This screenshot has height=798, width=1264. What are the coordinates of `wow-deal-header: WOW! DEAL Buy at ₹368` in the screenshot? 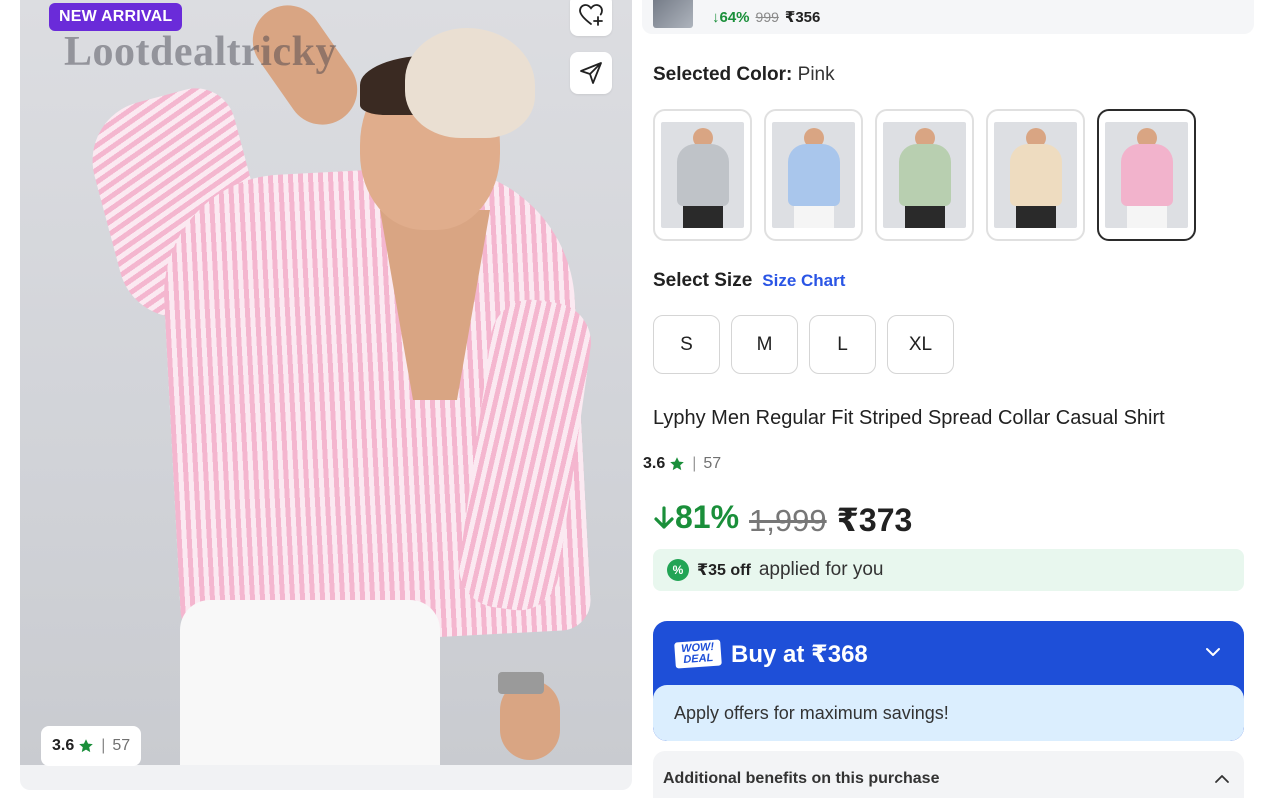 It's located at (948, 654).